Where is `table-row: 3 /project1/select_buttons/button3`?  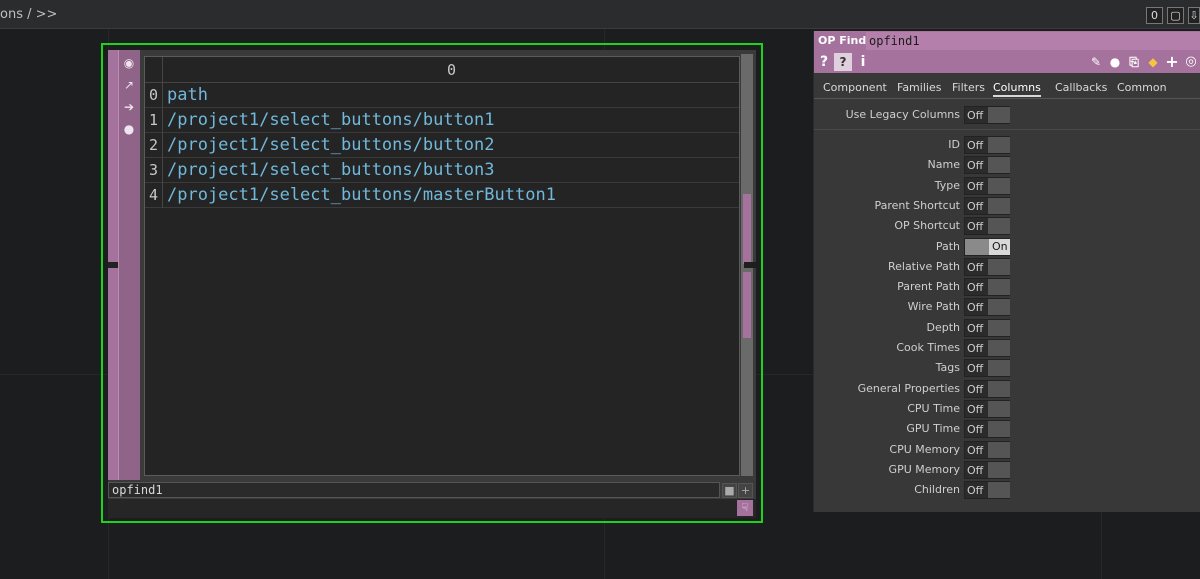
table-row: 3 /project1/select_buttons/button3 is located at coordinates (442, 170).